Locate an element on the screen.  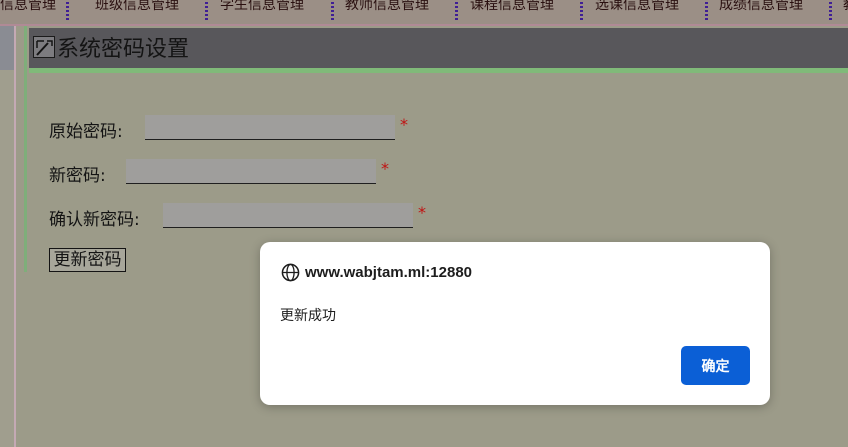
old-password-field is located at coordinates (270, 127).